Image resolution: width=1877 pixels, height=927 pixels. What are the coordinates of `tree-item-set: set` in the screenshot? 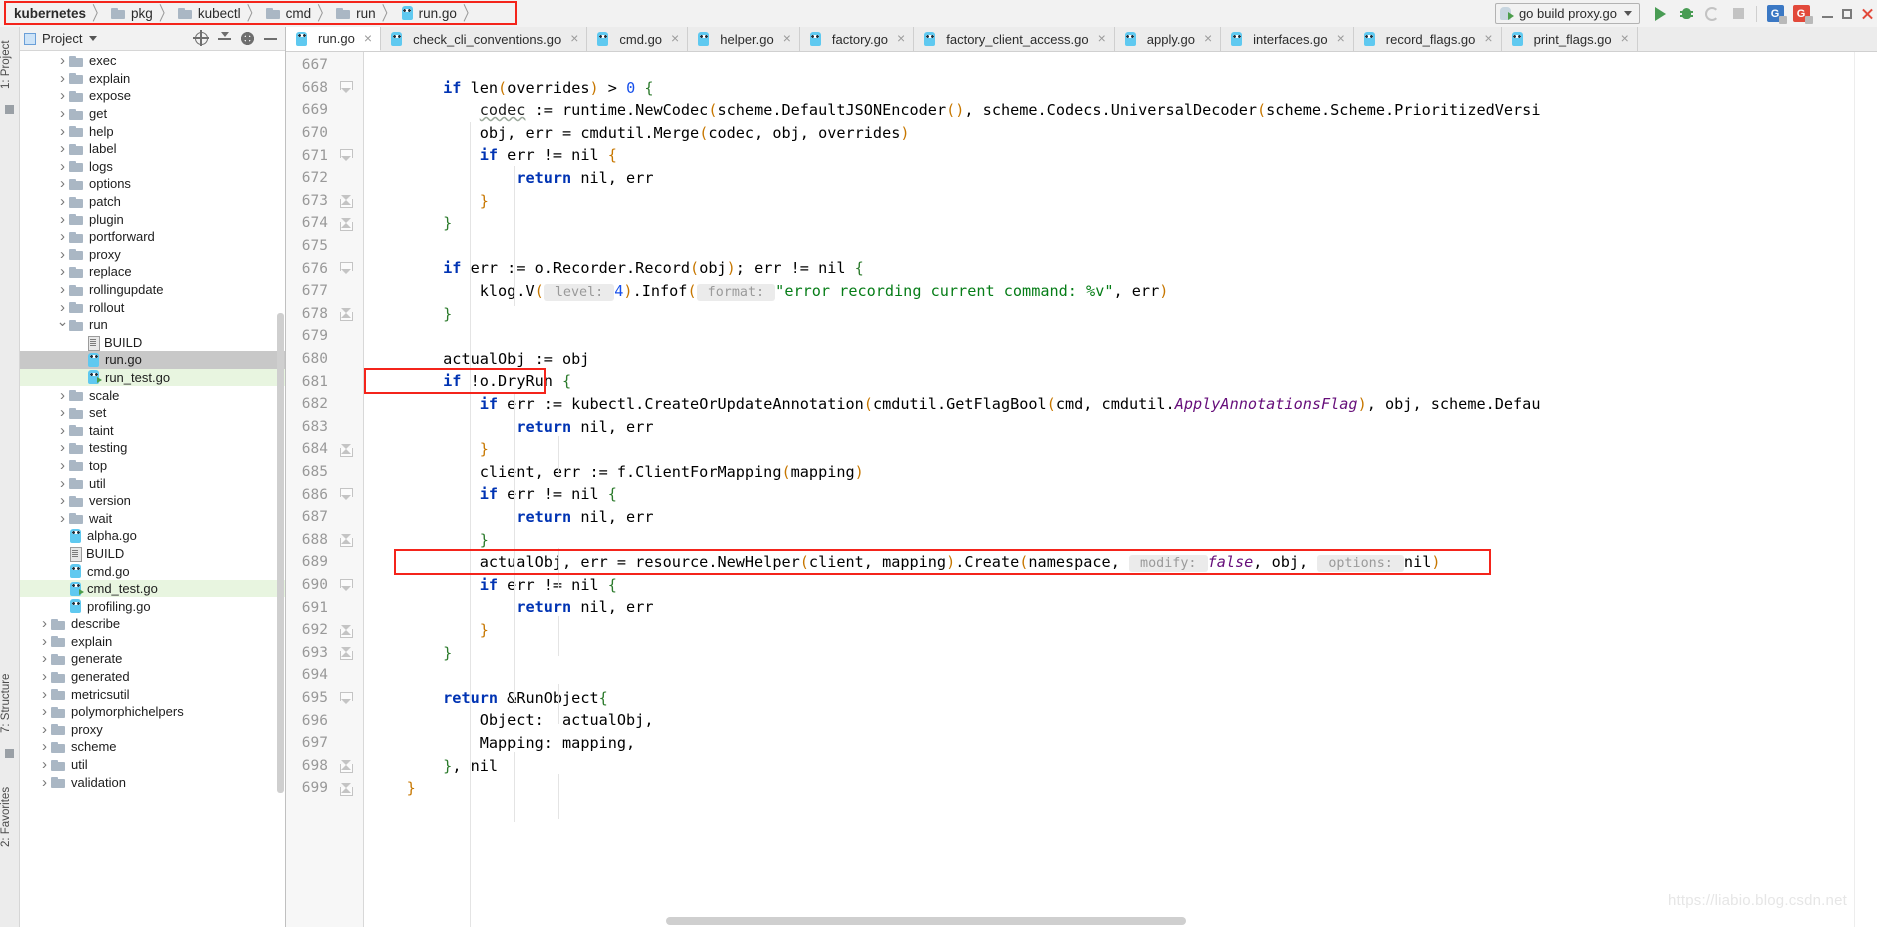 It's located at (152, 413).